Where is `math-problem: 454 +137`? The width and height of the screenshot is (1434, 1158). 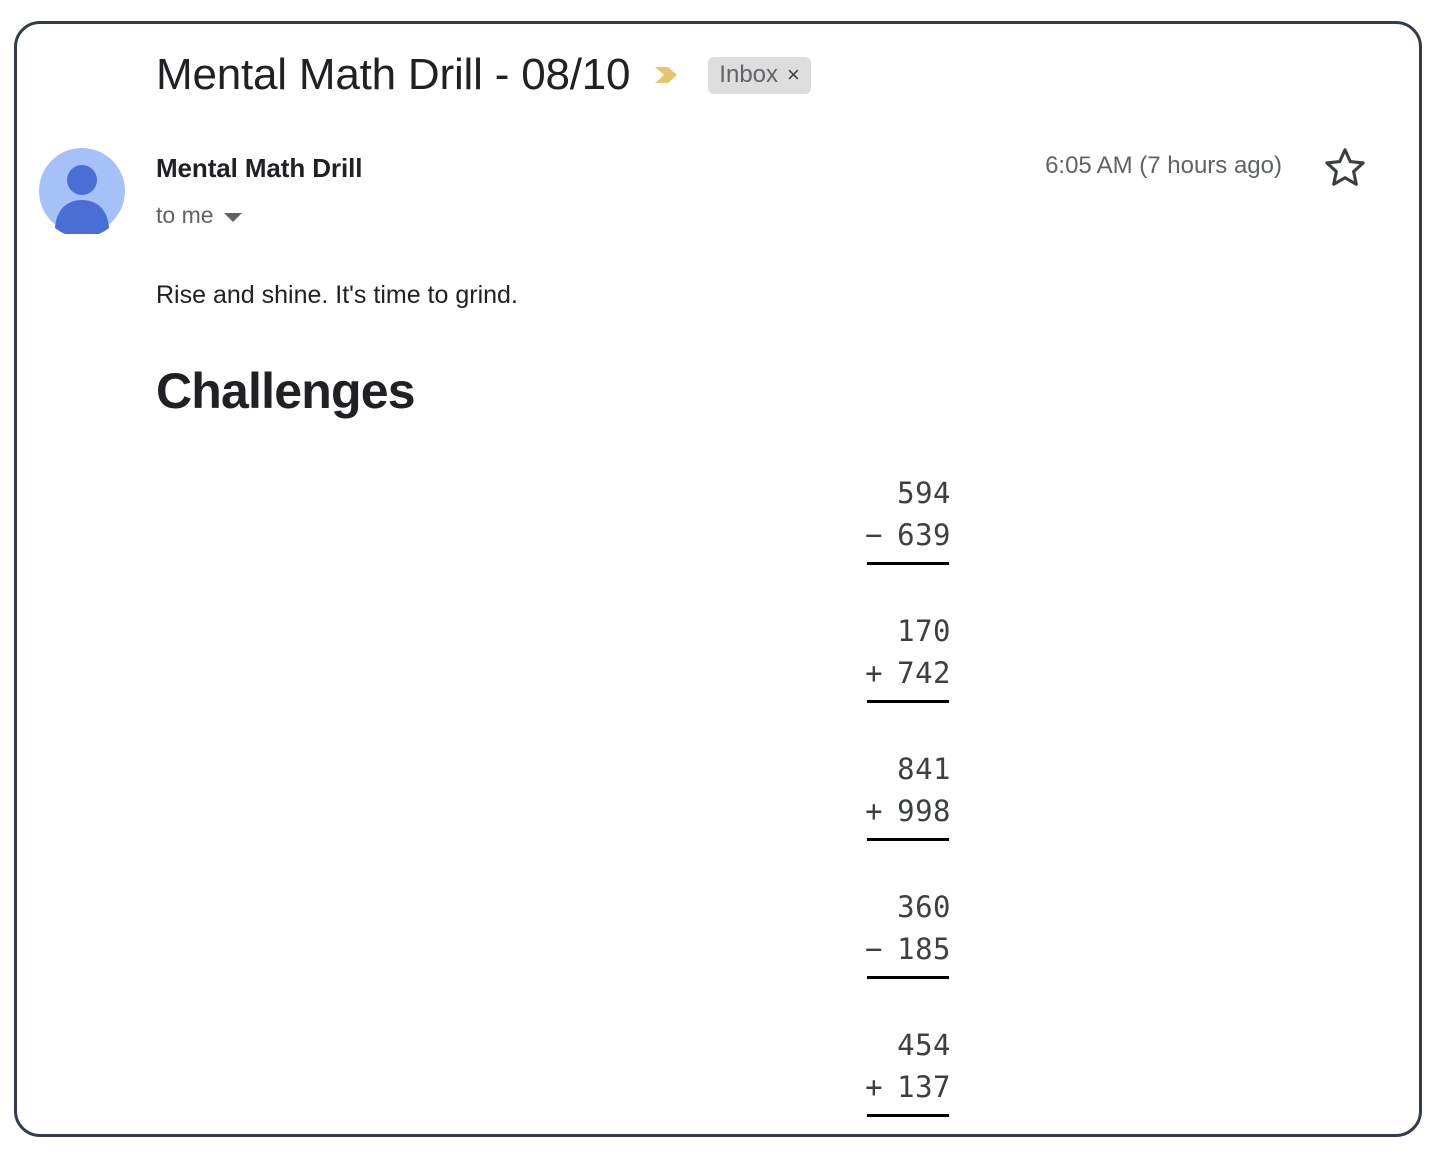
math-problem: 454 +137 is located at coordinates (718, 1079).